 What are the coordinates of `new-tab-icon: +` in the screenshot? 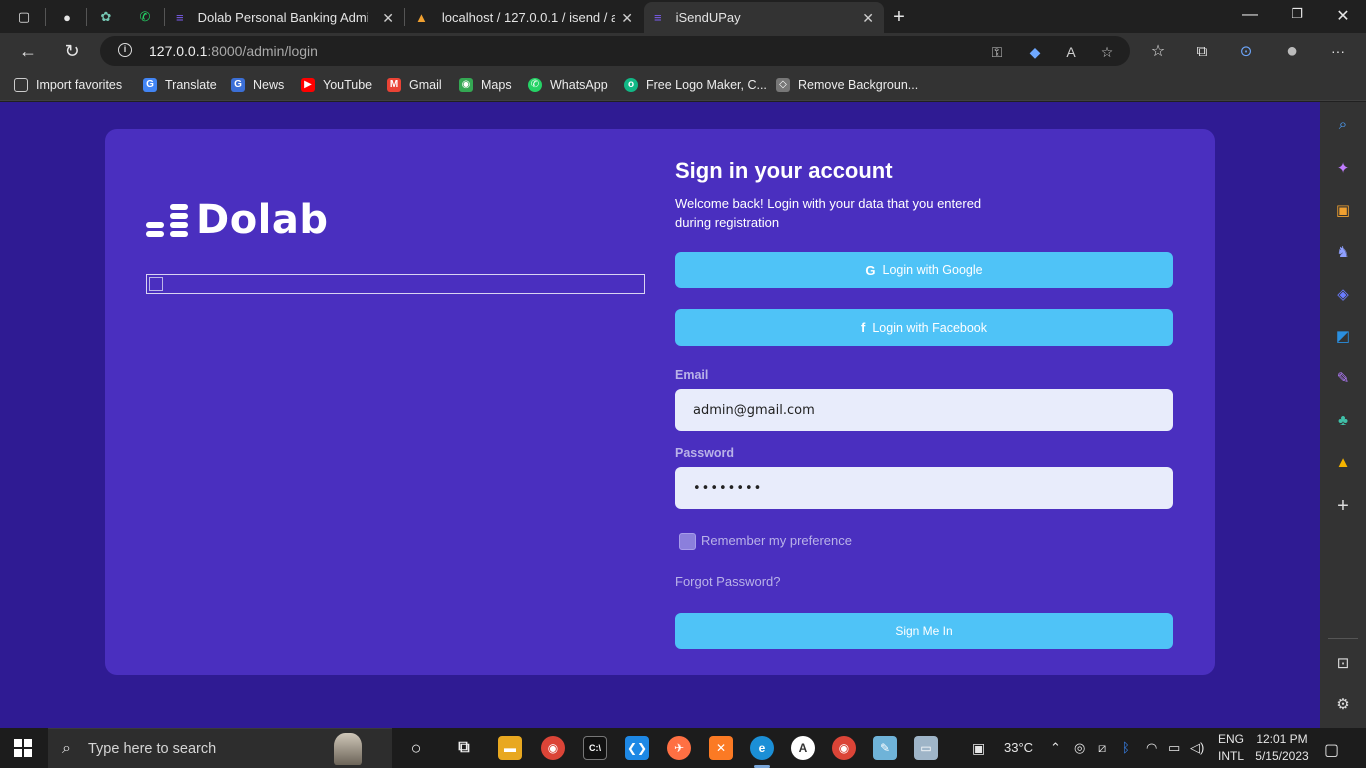 It's located at (899, 17).